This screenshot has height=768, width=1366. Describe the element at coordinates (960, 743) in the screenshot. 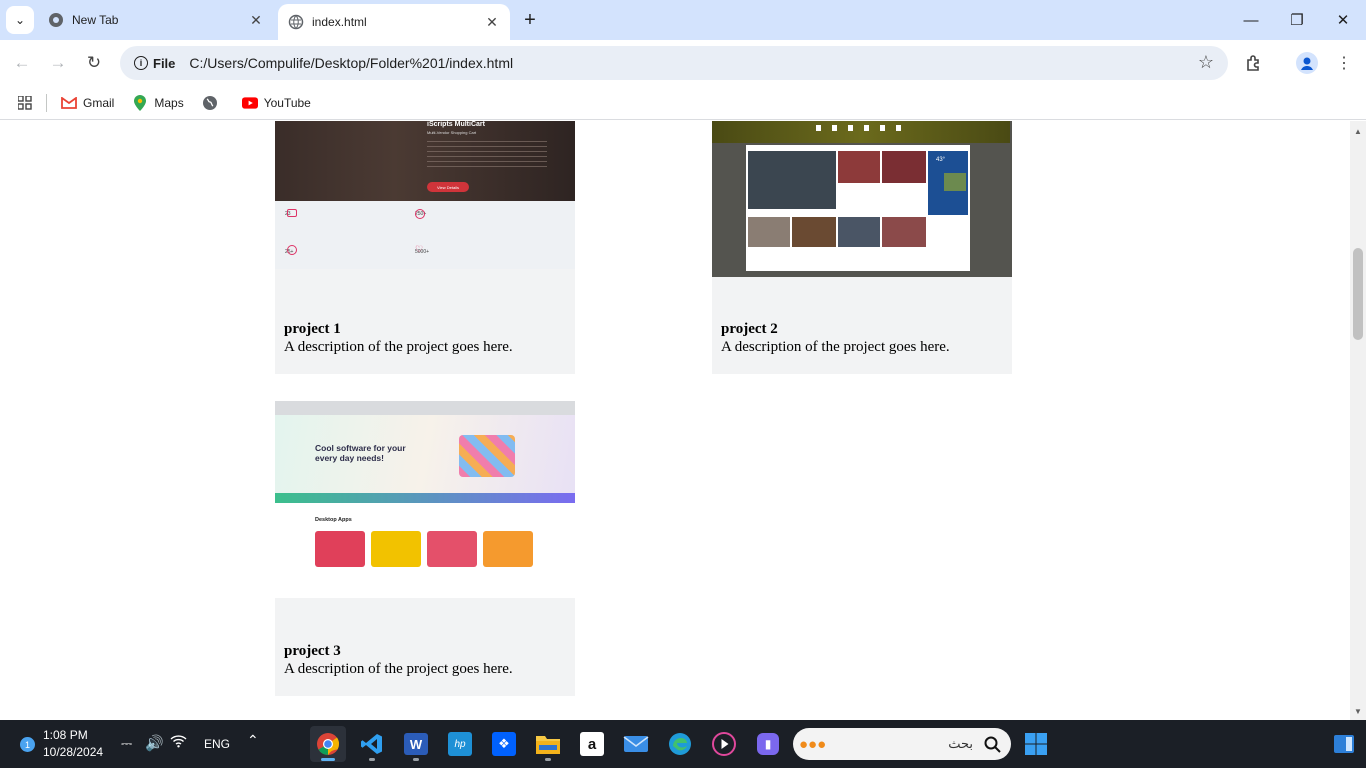

I see `search-placeholder: بحث` at that location.